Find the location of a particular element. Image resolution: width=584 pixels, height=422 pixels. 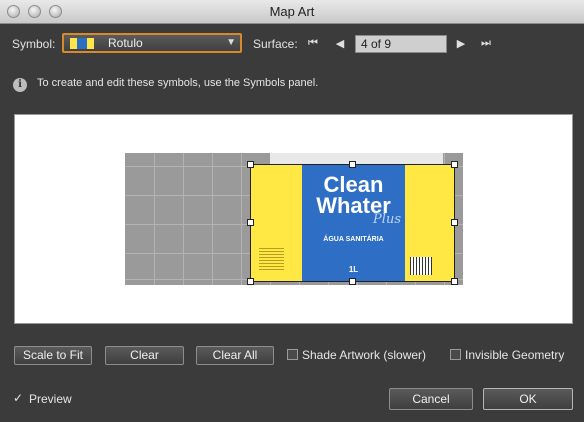

chevron-down-icon: ▼ is located at coordinates (231, 42).